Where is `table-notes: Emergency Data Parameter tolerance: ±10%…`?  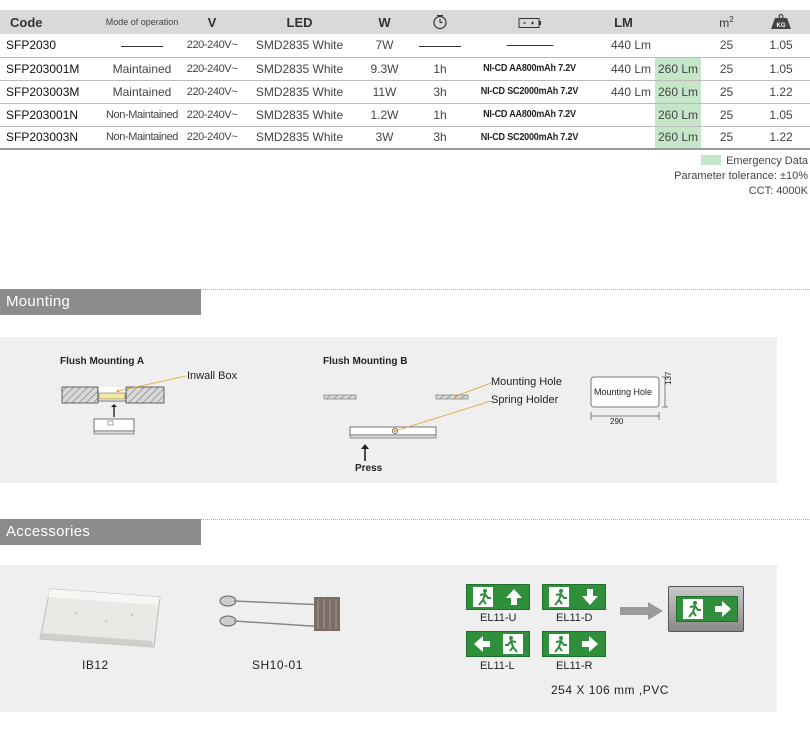
table-notes: Emergency Data Parameter tolerance: ±10%… is located at coordinates (741, 176).